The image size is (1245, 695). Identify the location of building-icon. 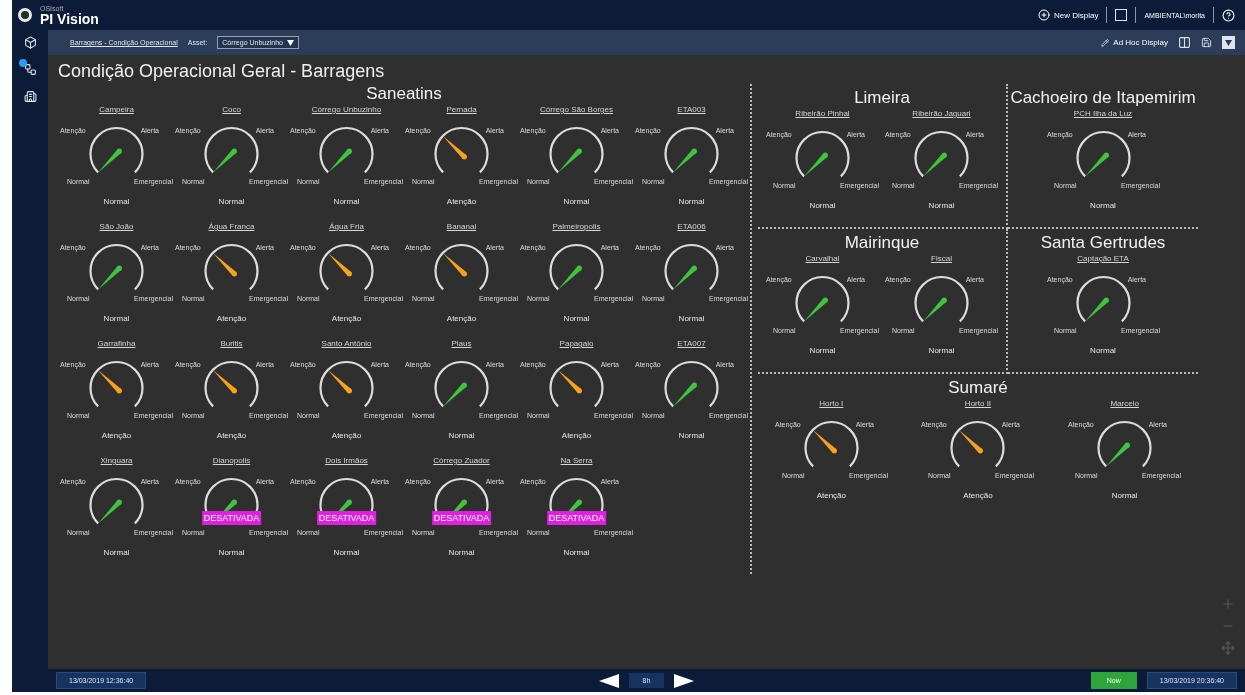
(30, 96).